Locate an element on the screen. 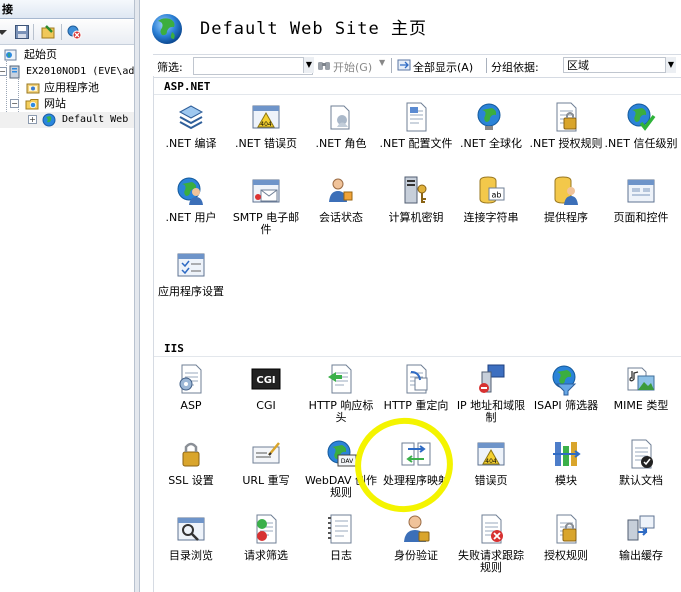 Image resolution: width=681 pixels, height=592 pixels. feature-net-profile: .NET 配置文件 is located at coordinates (416, 136).